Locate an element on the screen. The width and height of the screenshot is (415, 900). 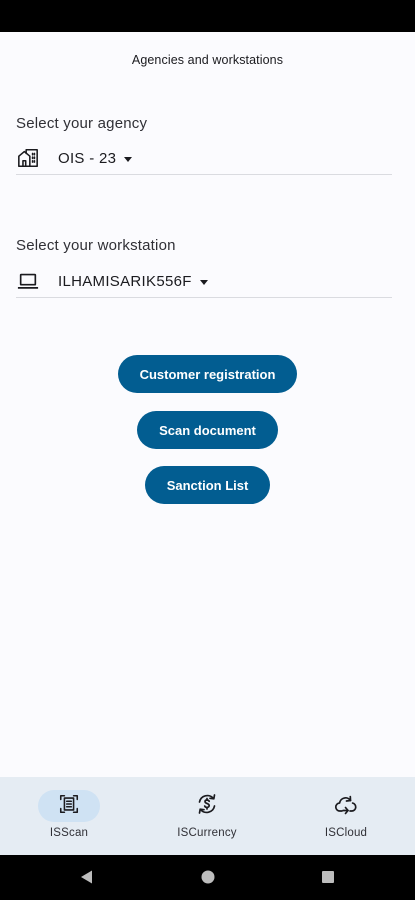
laptop-icon is located at coordinates (28, 281).